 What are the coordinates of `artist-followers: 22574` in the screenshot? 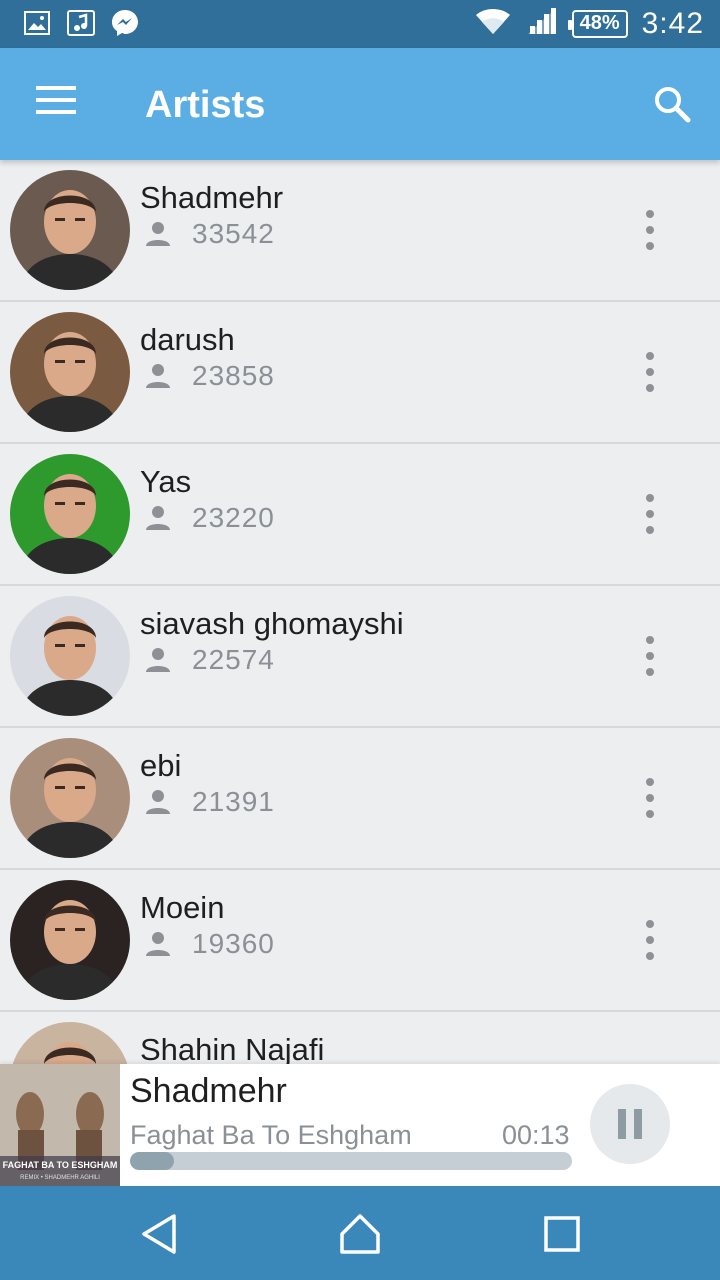 It's located at (209, 660).